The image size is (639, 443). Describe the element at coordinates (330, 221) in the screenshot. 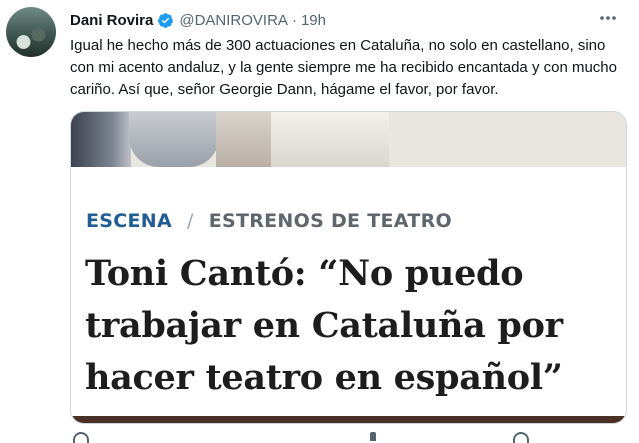

I see `subsection-name: ESTRENOS DE TEATRO` at that location.